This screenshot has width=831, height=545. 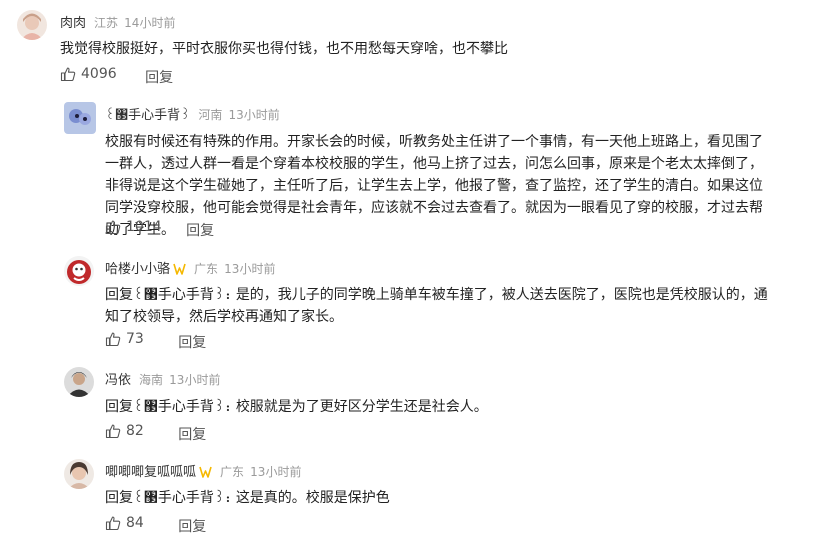 What do you see at coordinates (135, 523) in the screenshot?
I see `like-count: 84` at bounding box center [135, 523].